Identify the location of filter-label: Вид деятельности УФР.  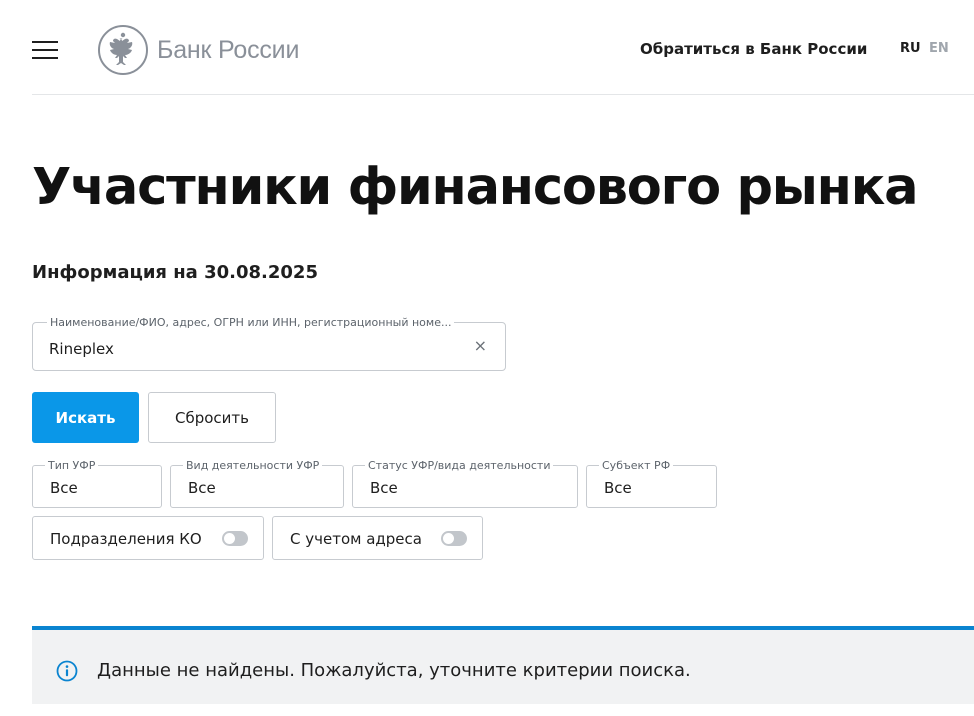
(253, 465).